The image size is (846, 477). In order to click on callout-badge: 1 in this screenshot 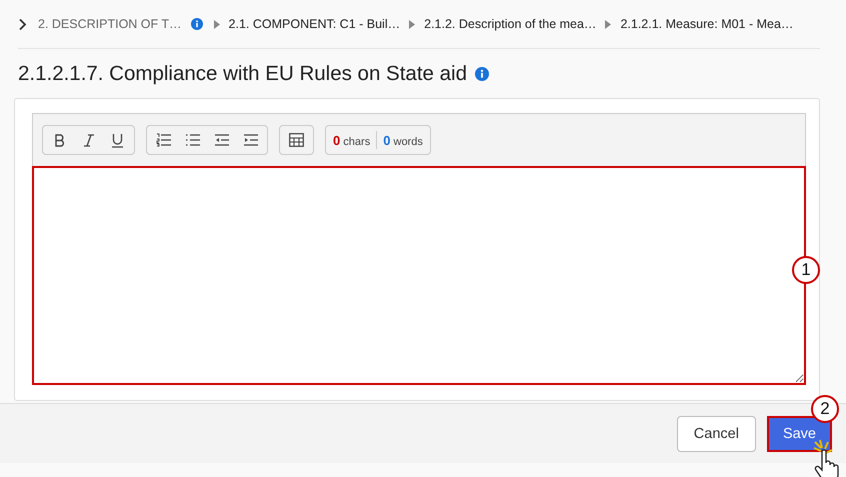, I will do `click(806, 270)`.